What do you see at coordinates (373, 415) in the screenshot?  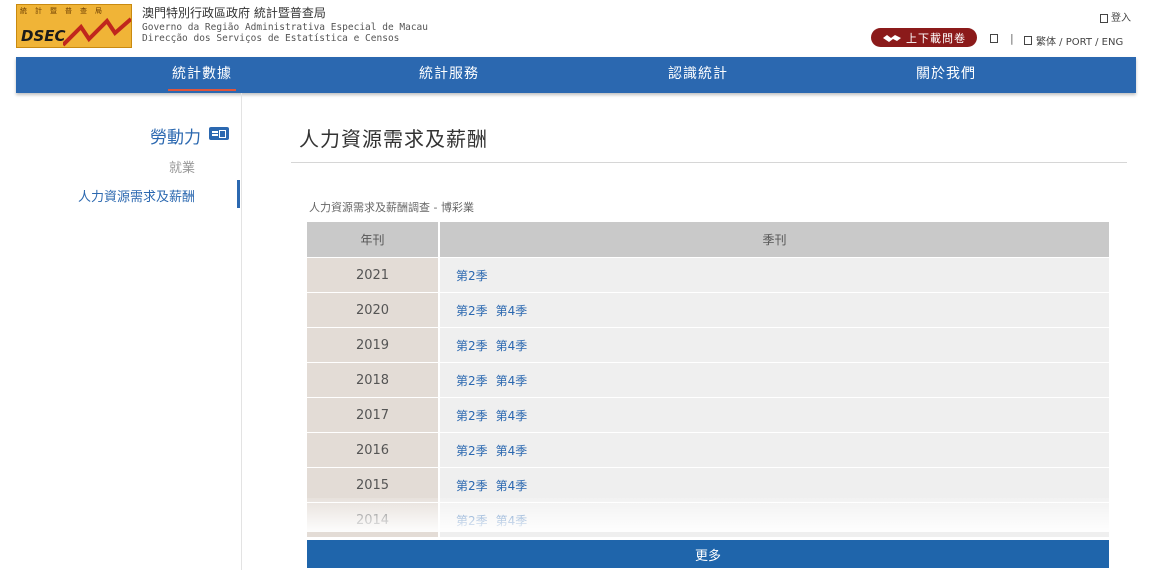 I see `year-cell: 2017` at bounding box center [373, 415].